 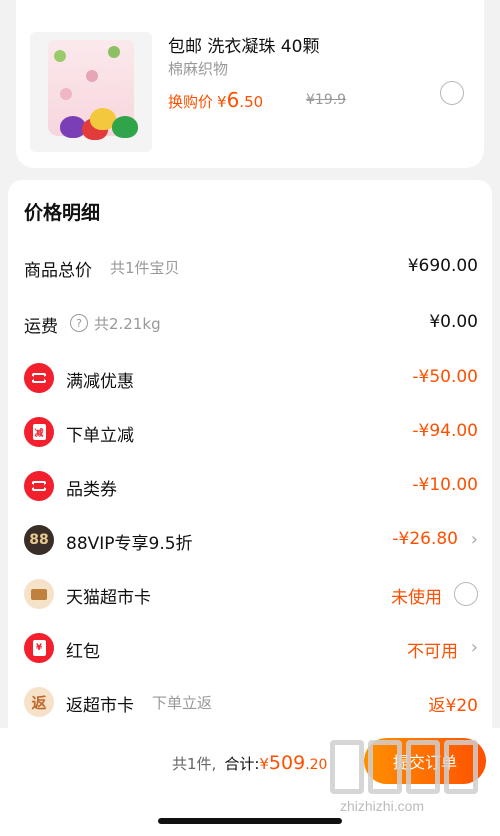 I want to click on row-order-discount: 减 下单立减 -¥94.00, so click(x=251, y=433).